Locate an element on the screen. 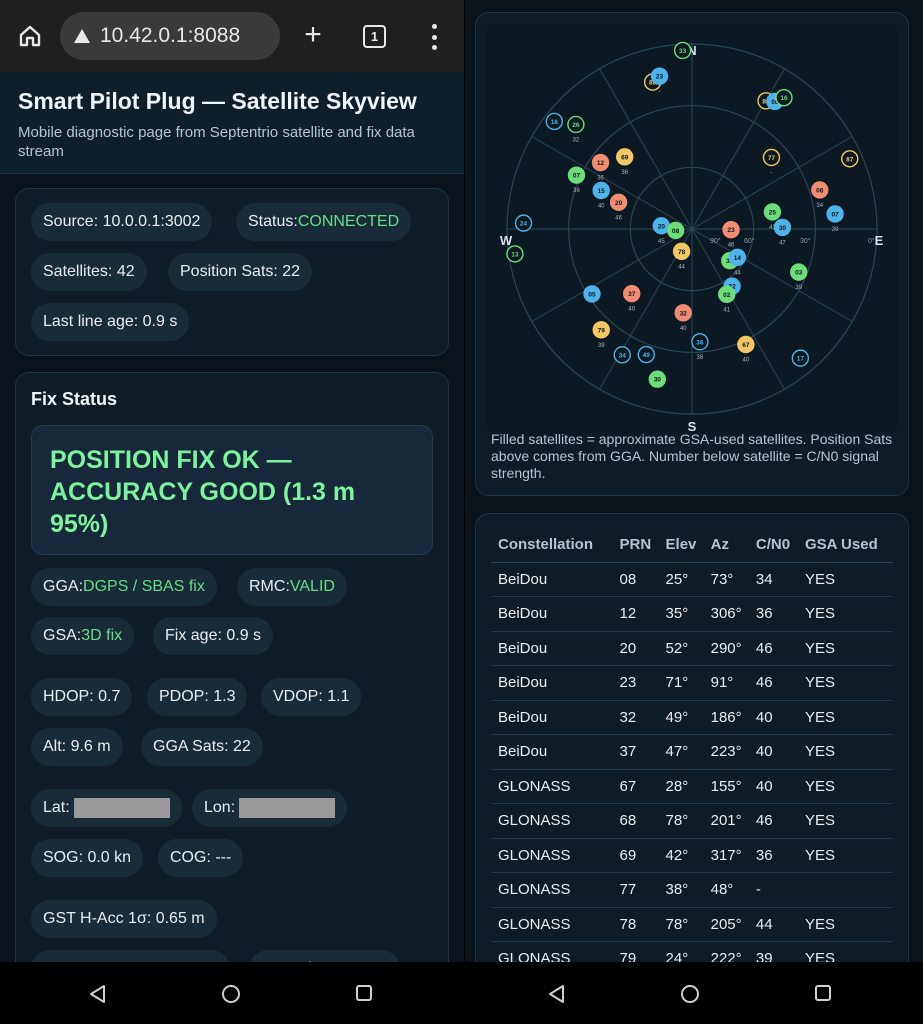 Image resolution: width=923 pixels, height=1024 pixels. sog-pill: SOG: 0.0 kn is located at coordinates (87, 858).